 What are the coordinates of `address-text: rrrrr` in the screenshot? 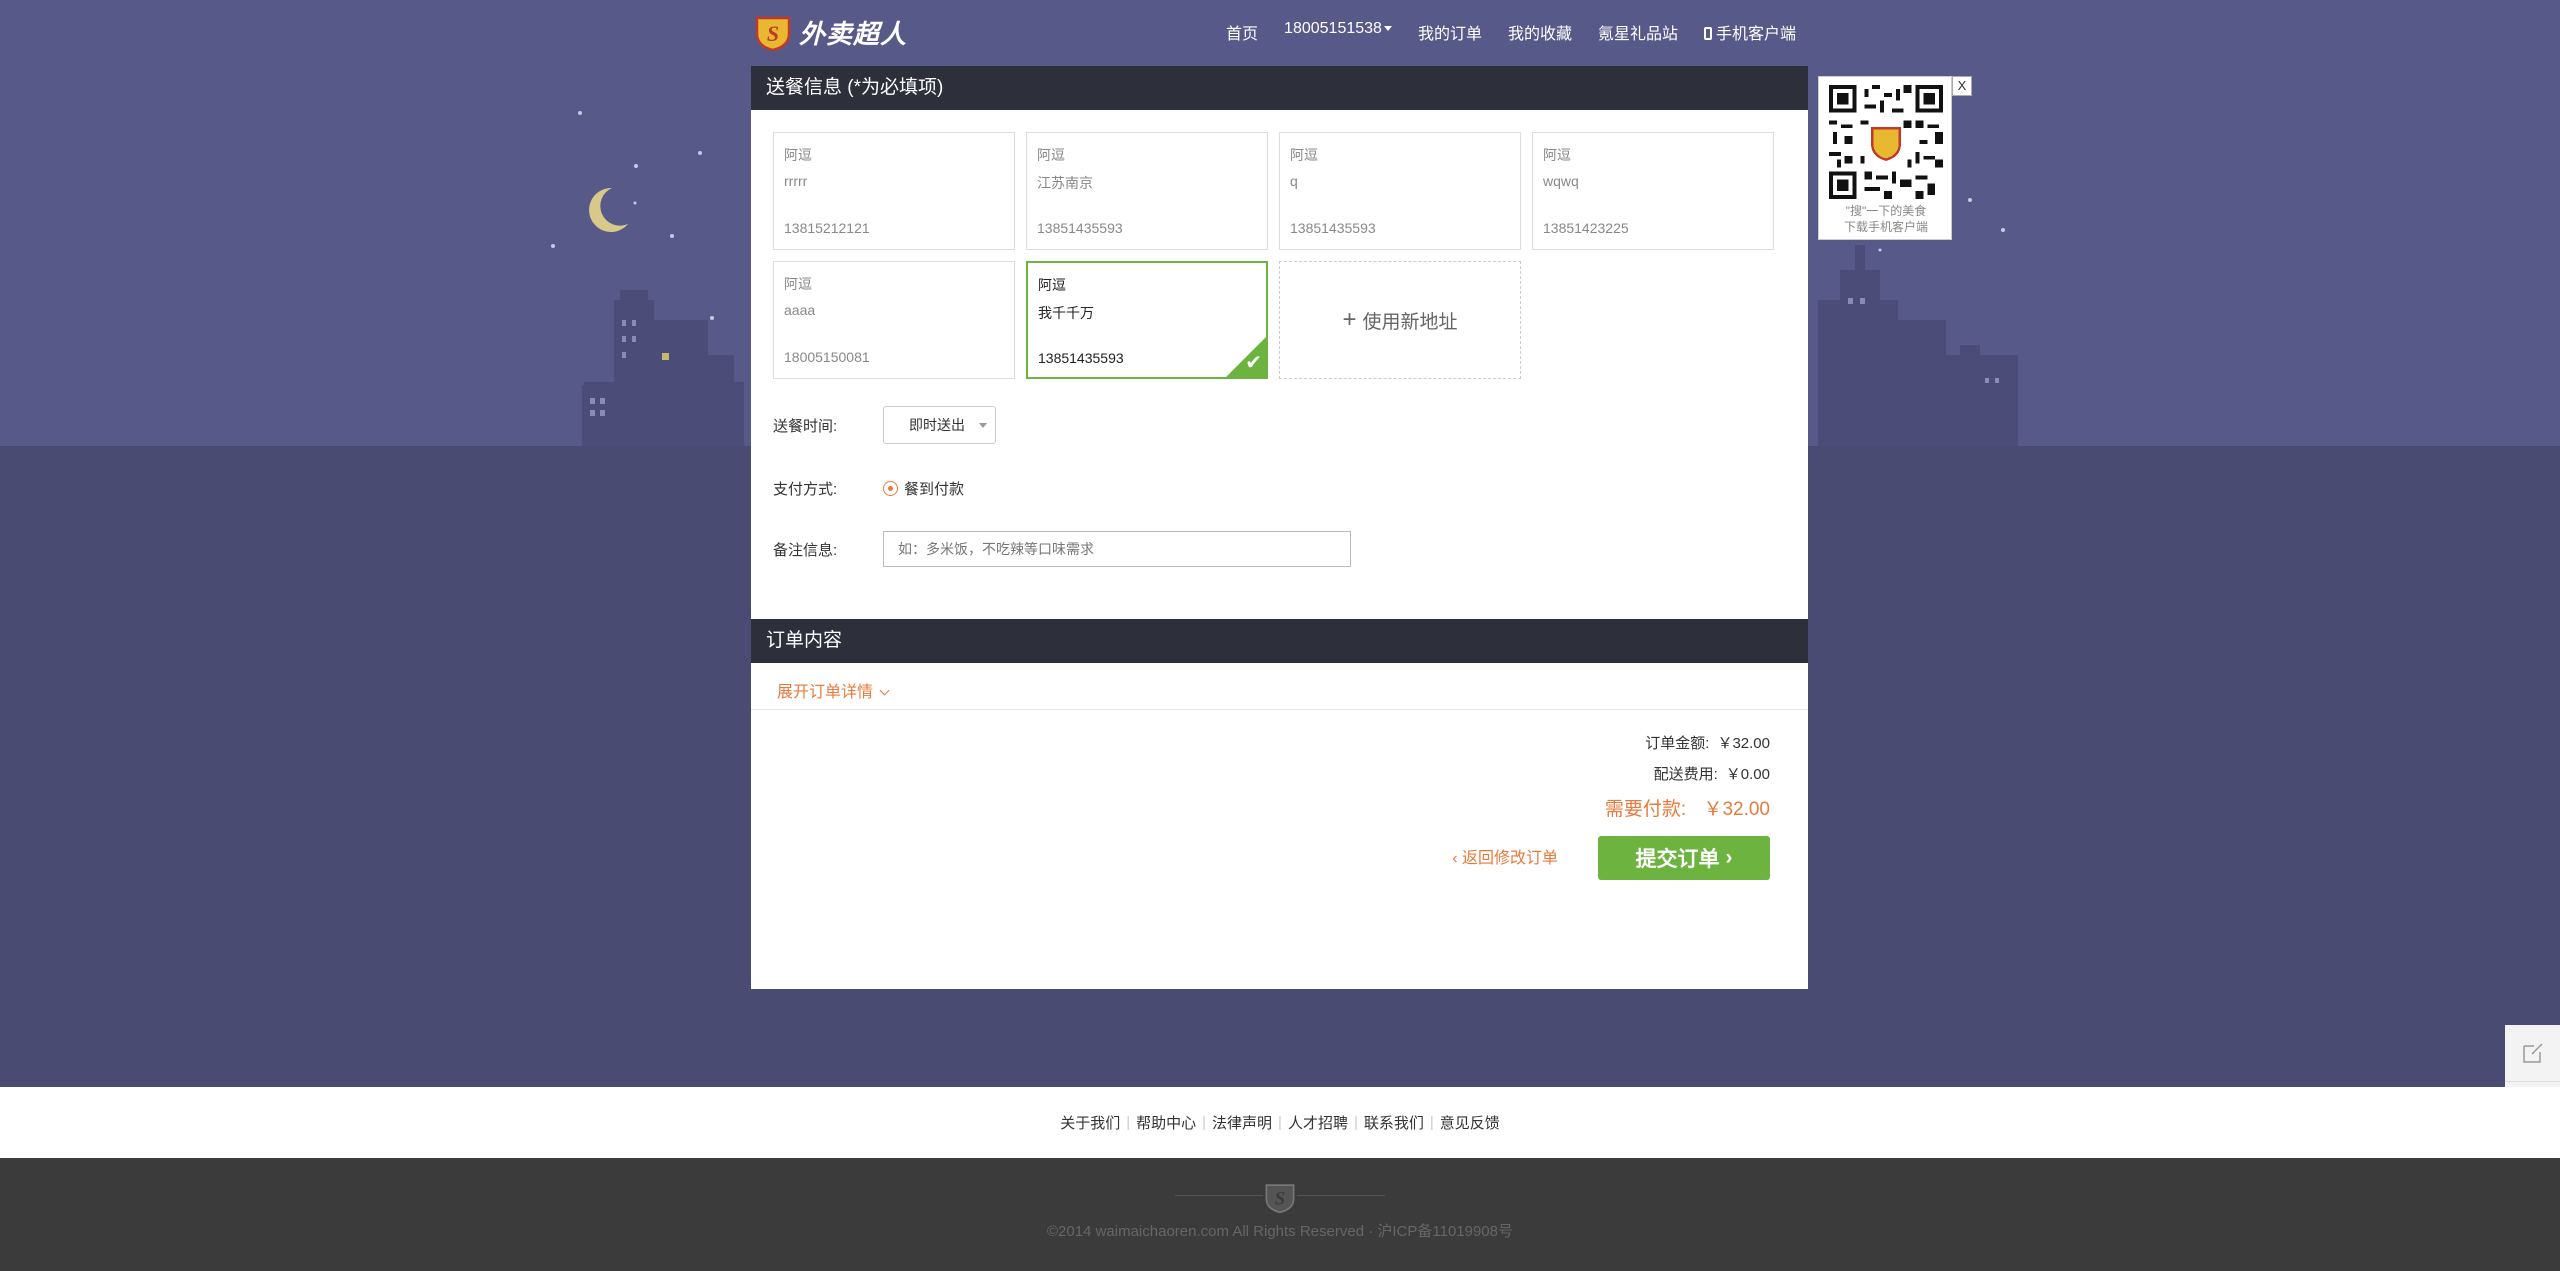 It's located at (796, 181).